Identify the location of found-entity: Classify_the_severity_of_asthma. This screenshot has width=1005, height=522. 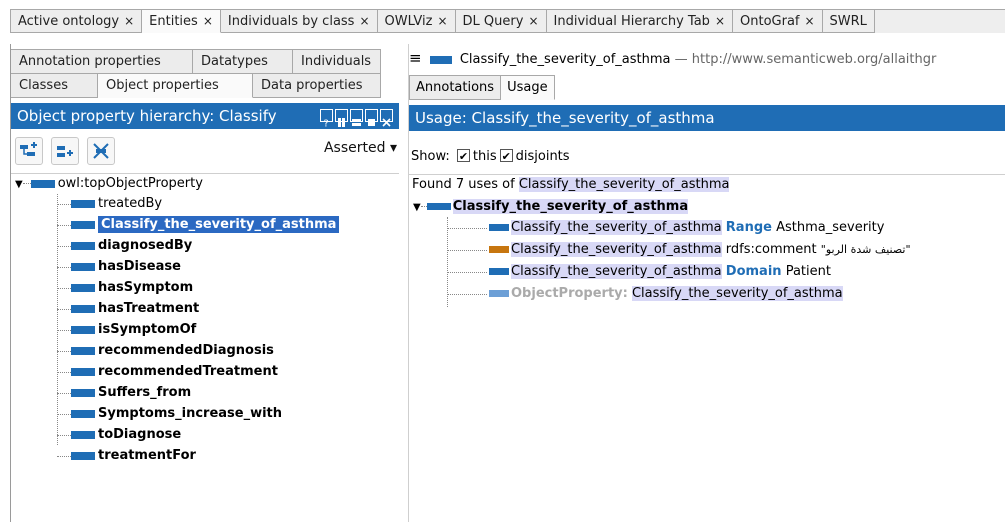
(624, 184).